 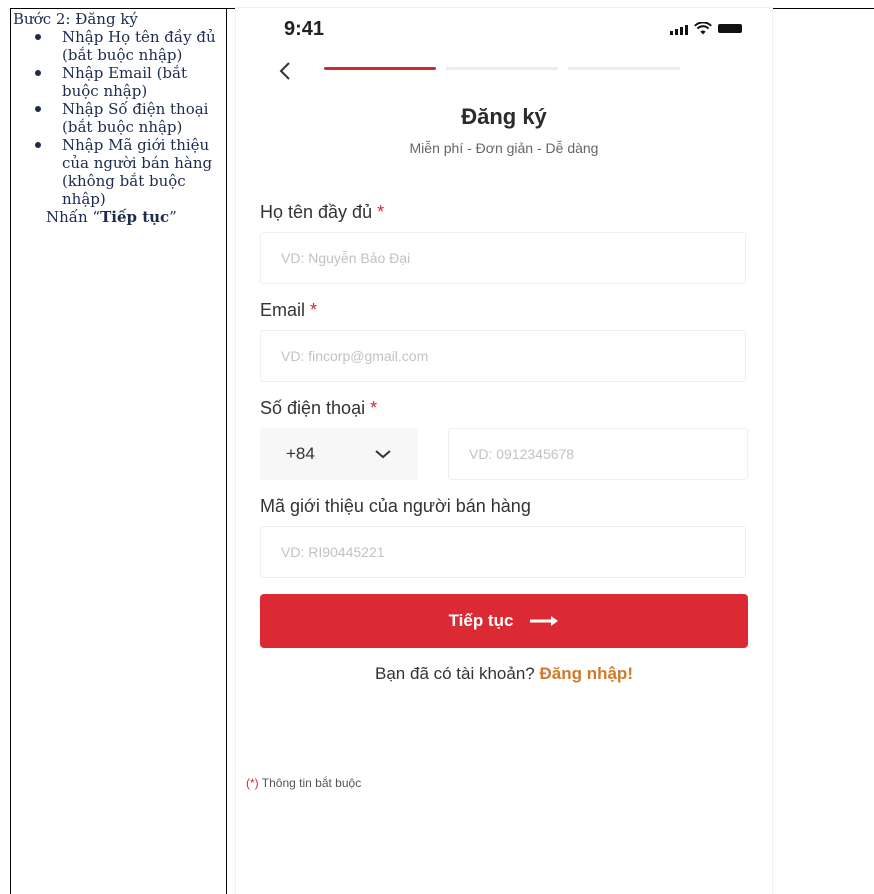 What do you see at coordinates (289, 310) in the screenshot?
I see `email-label: Email *` at bounding box center [289, 310].